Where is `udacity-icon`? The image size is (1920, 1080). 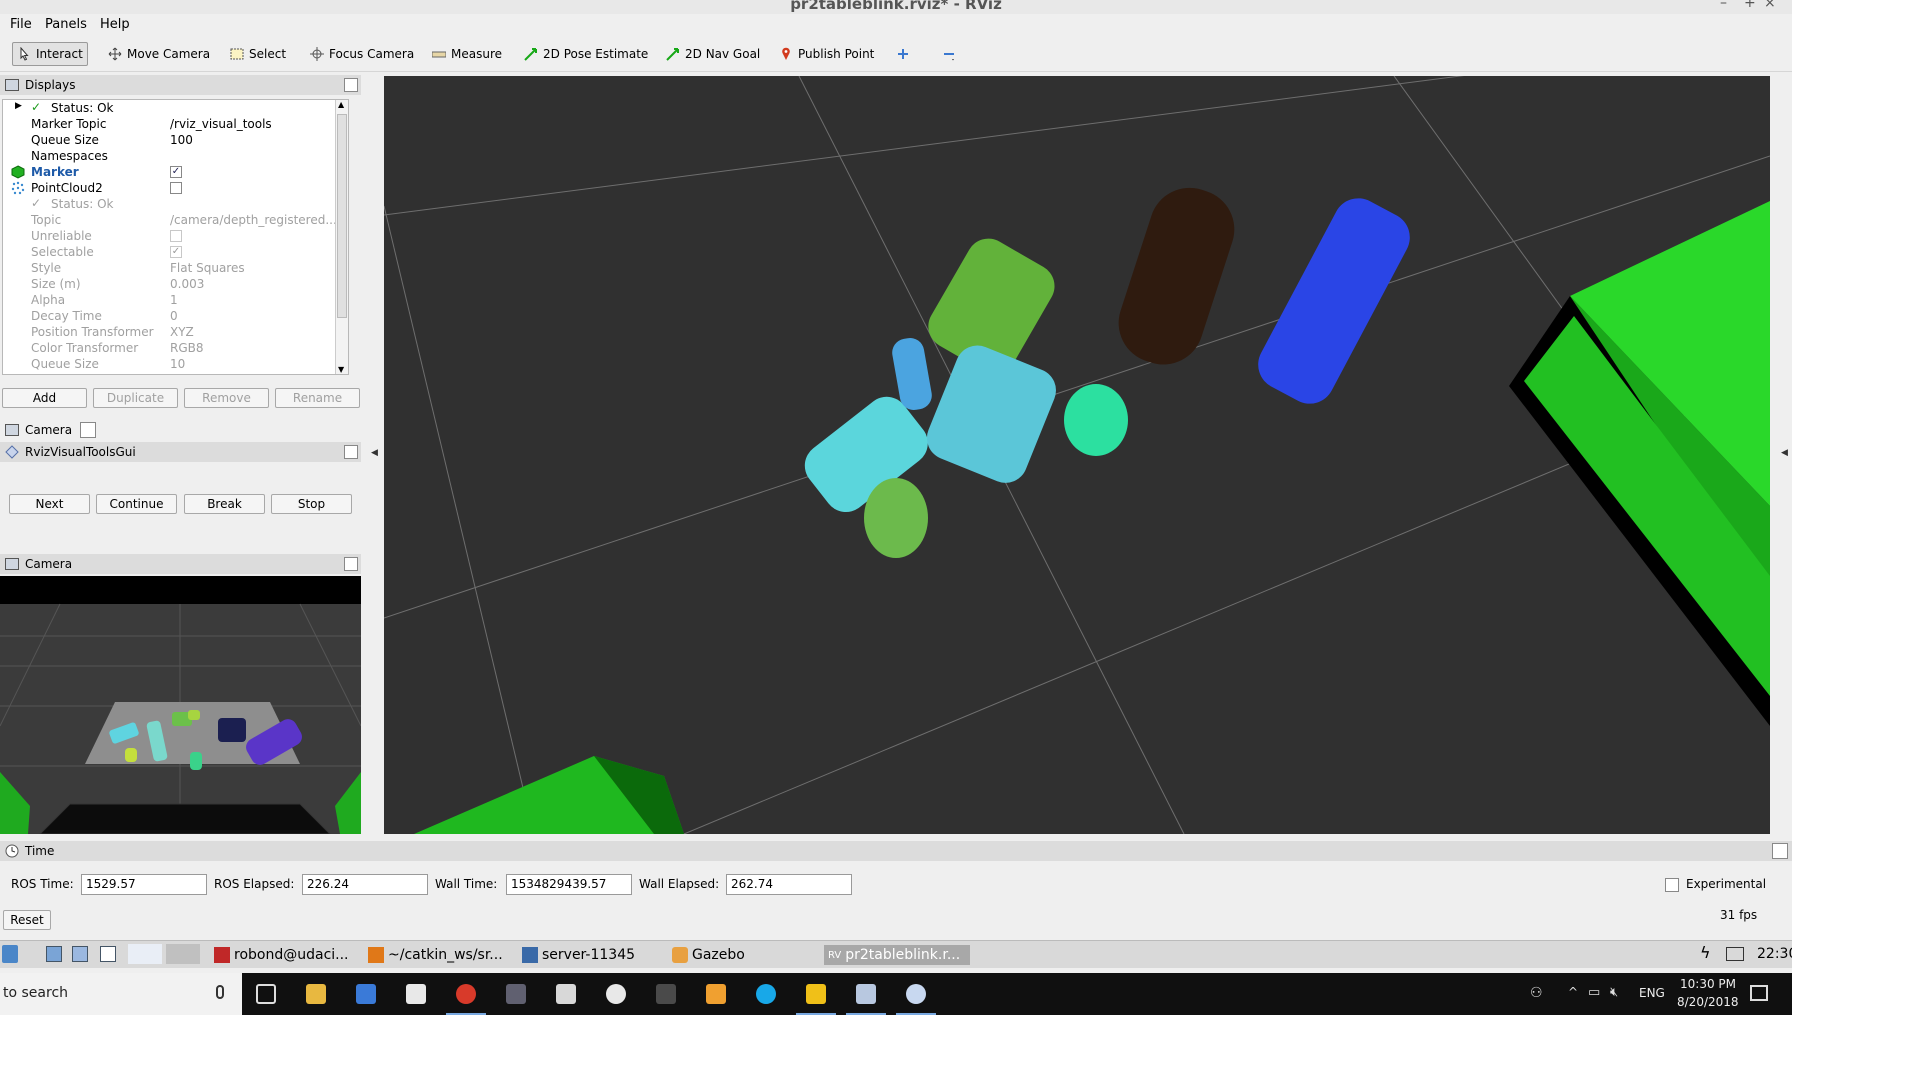
udacity-icon is located at coordinates (766, 994).